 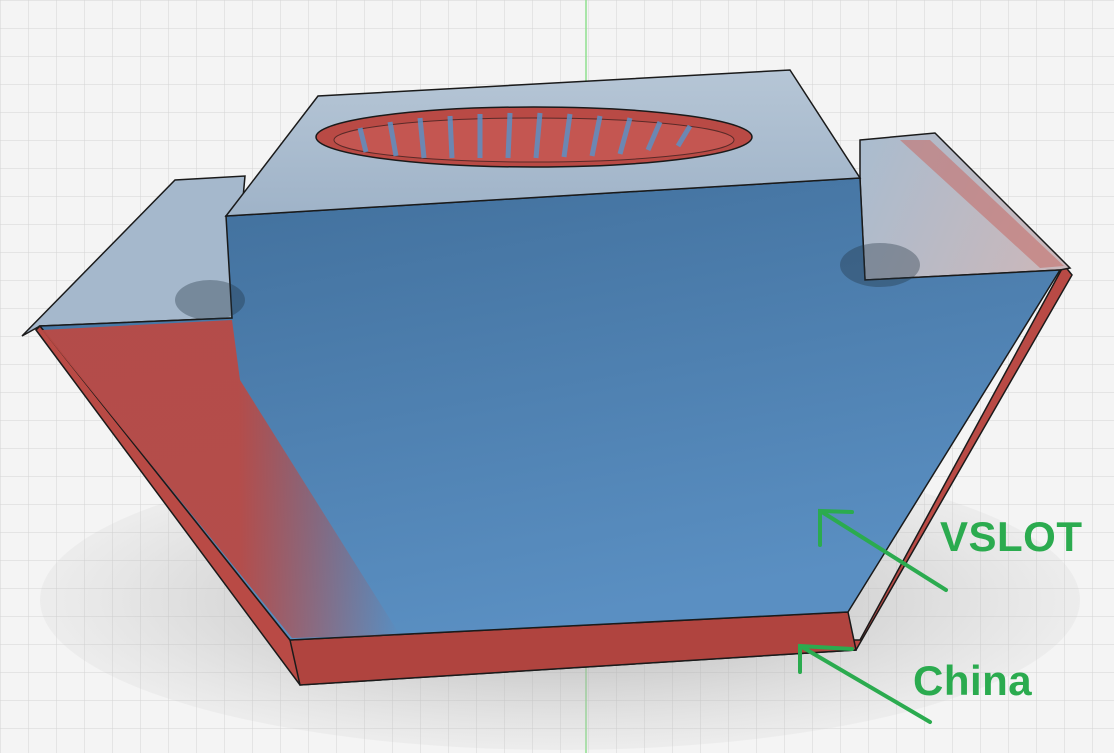 What do you see at coordinates (880, 265) in the screenshot?
I see `block-shadow-right` at bounding box center [880, 265].